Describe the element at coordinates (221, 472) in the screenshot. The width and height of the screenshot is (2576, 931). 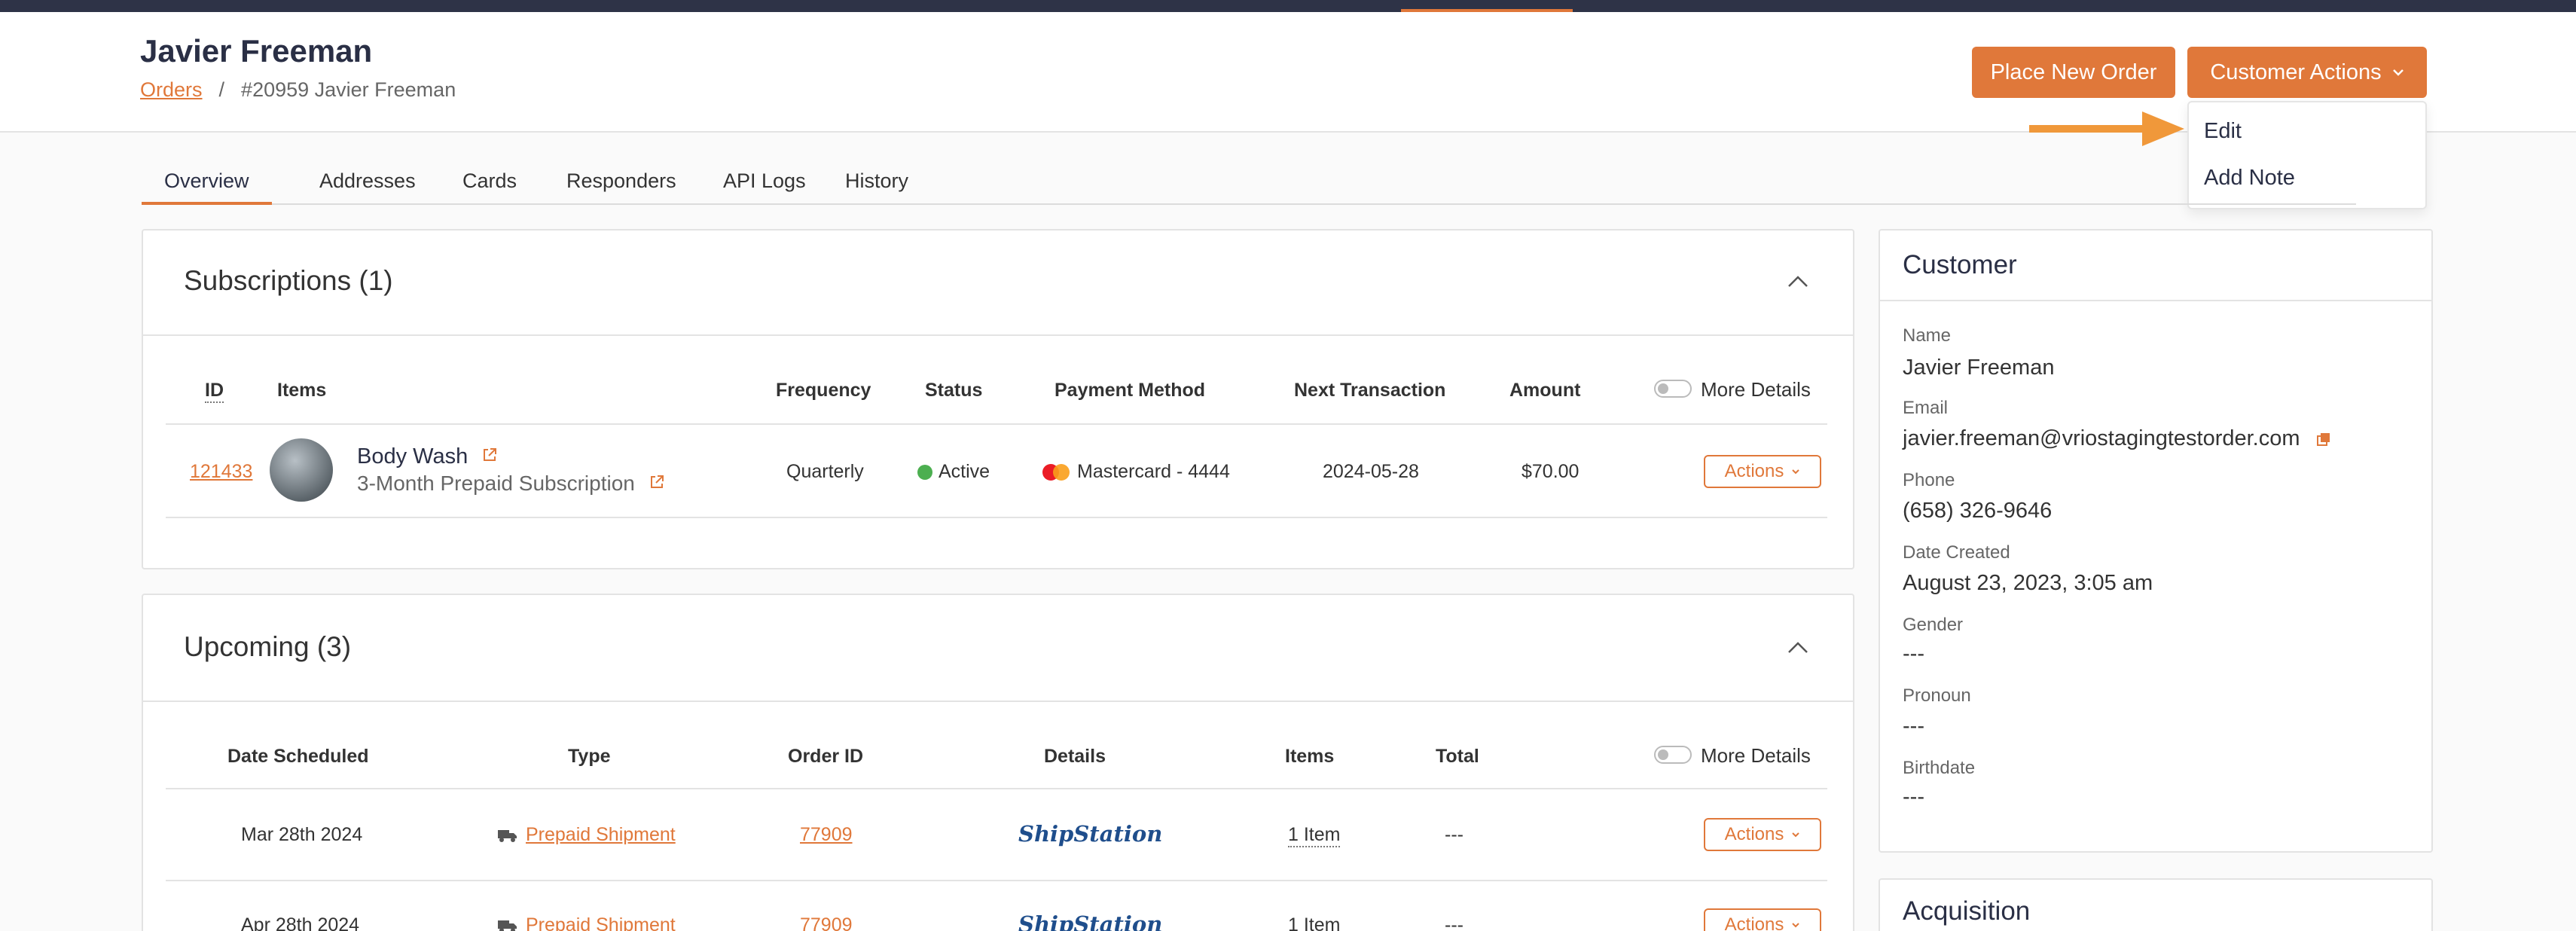
I see `subscription-id-link: 121433` at that location.